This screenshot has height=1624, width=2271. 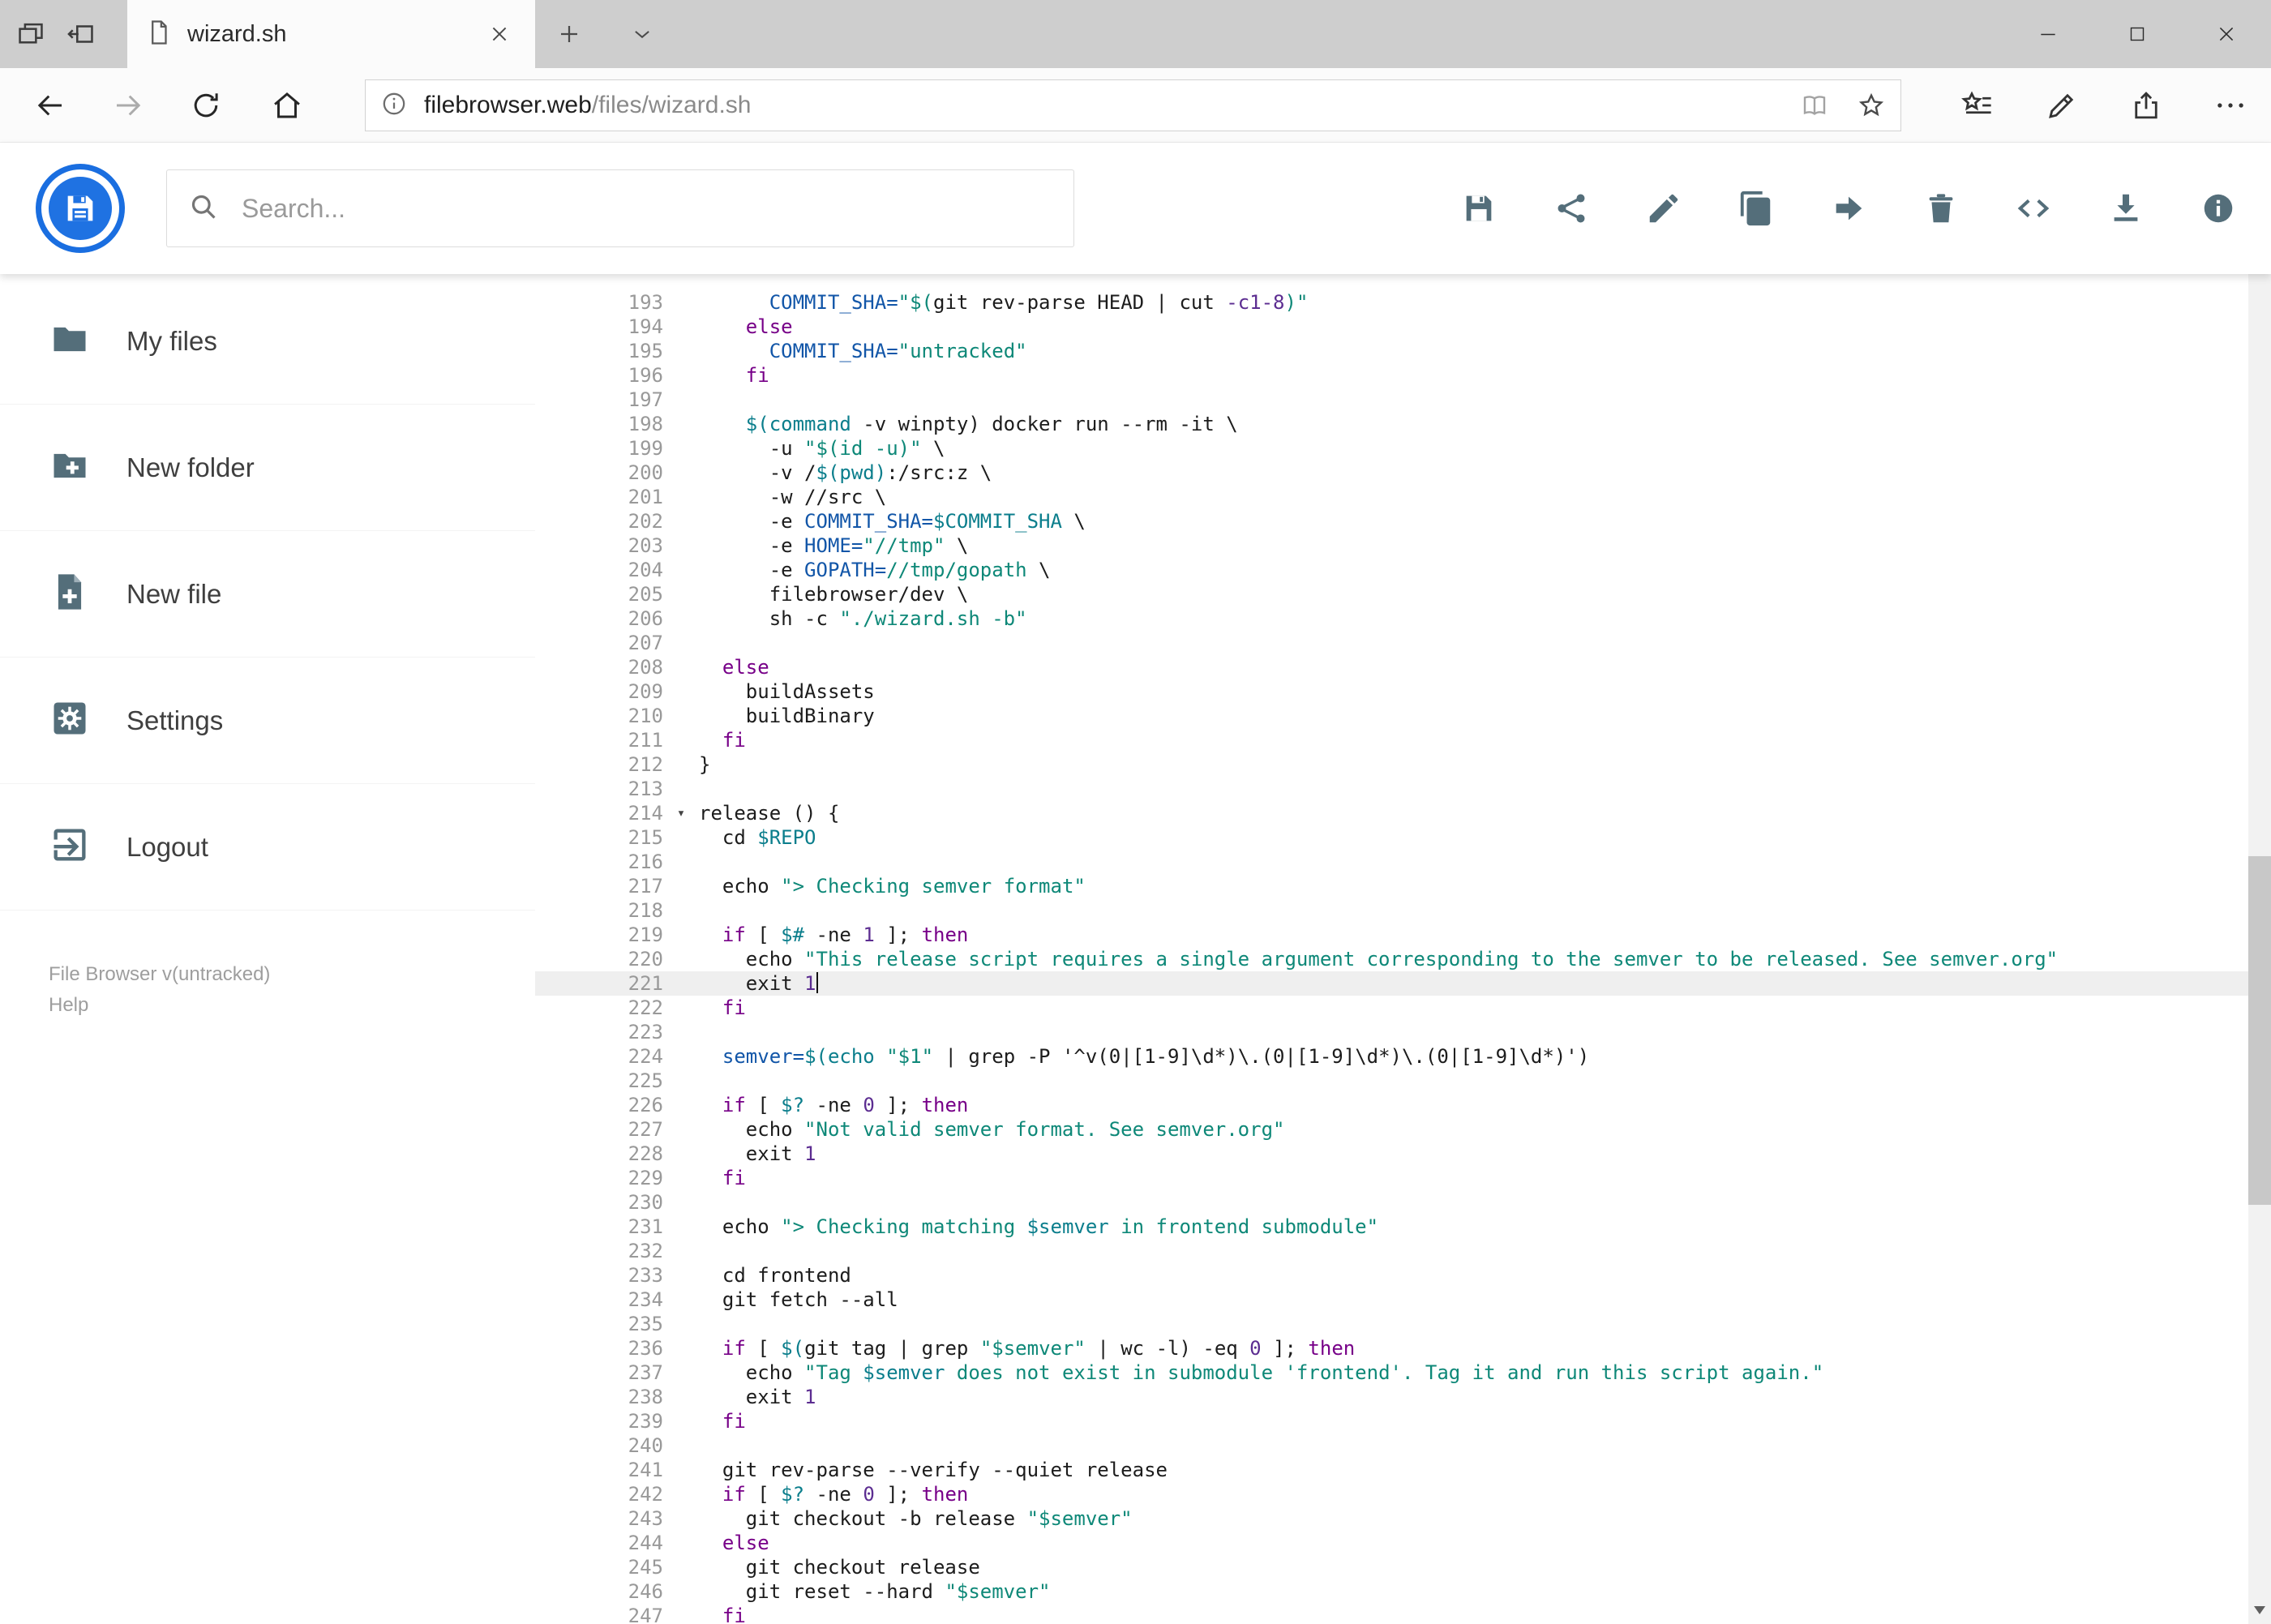 I want to click on move-arrow-icon, so click(x=1848, y=208).